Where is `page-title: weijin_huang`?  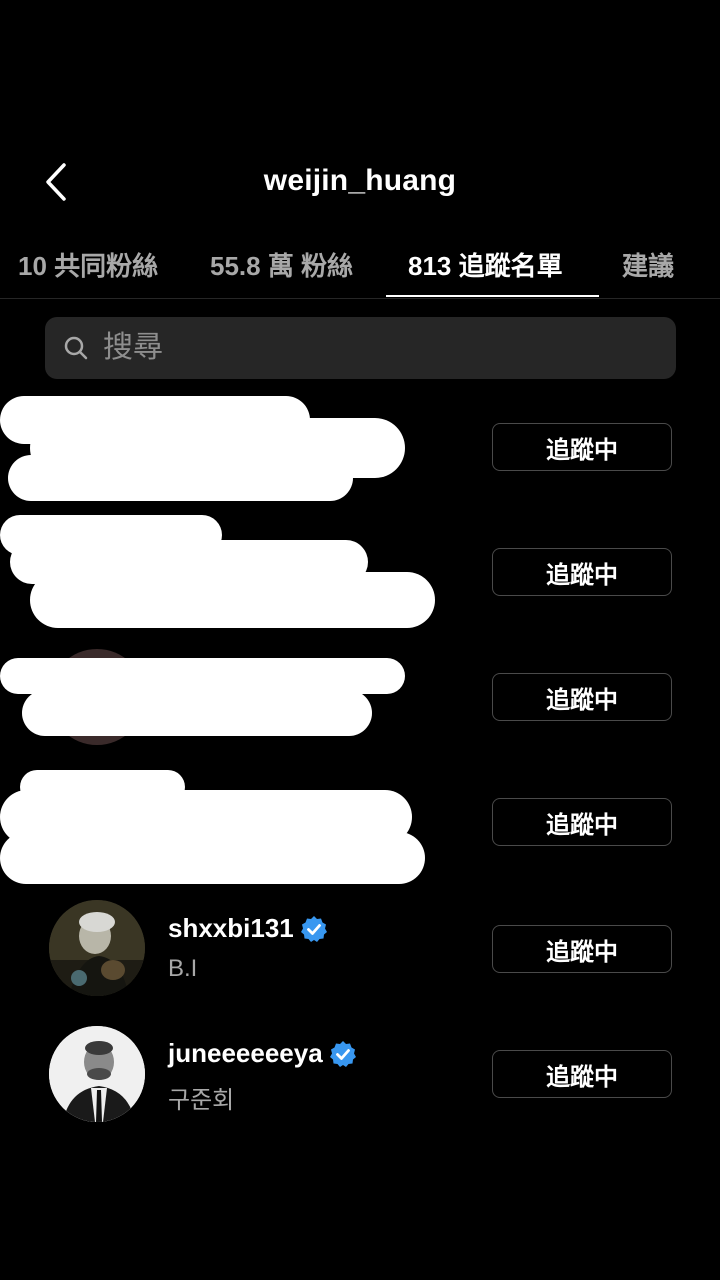
page-title: weijin_huang is located at coordinates (360, 180).